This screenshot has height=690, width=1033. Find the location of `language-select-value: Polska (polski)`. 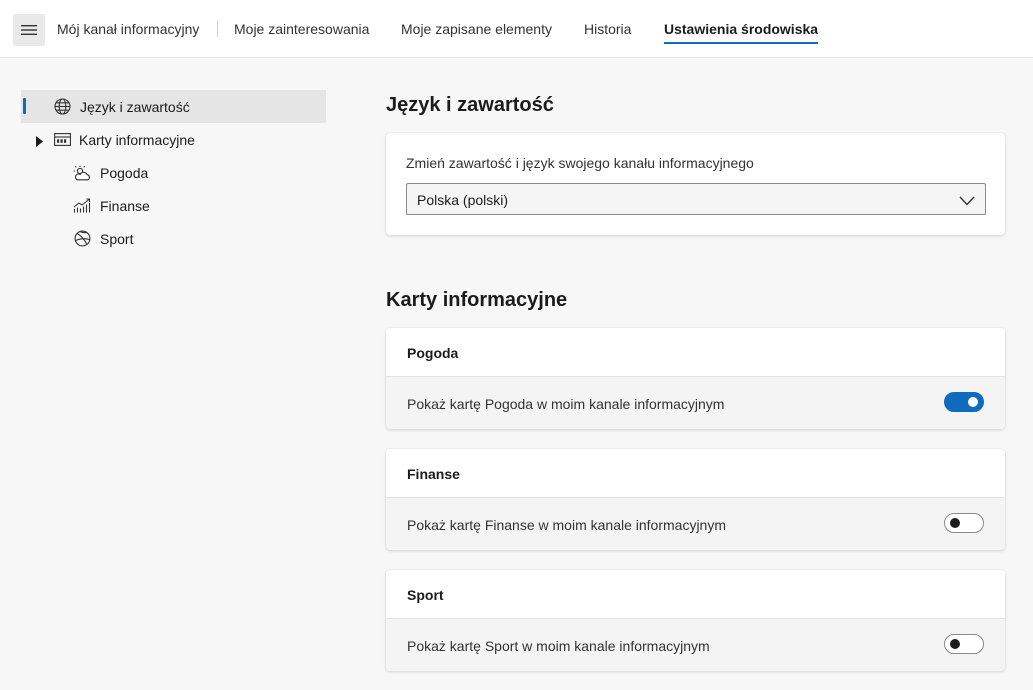

language-select-value: Polska (polski) is located at coordinates (463, 200).